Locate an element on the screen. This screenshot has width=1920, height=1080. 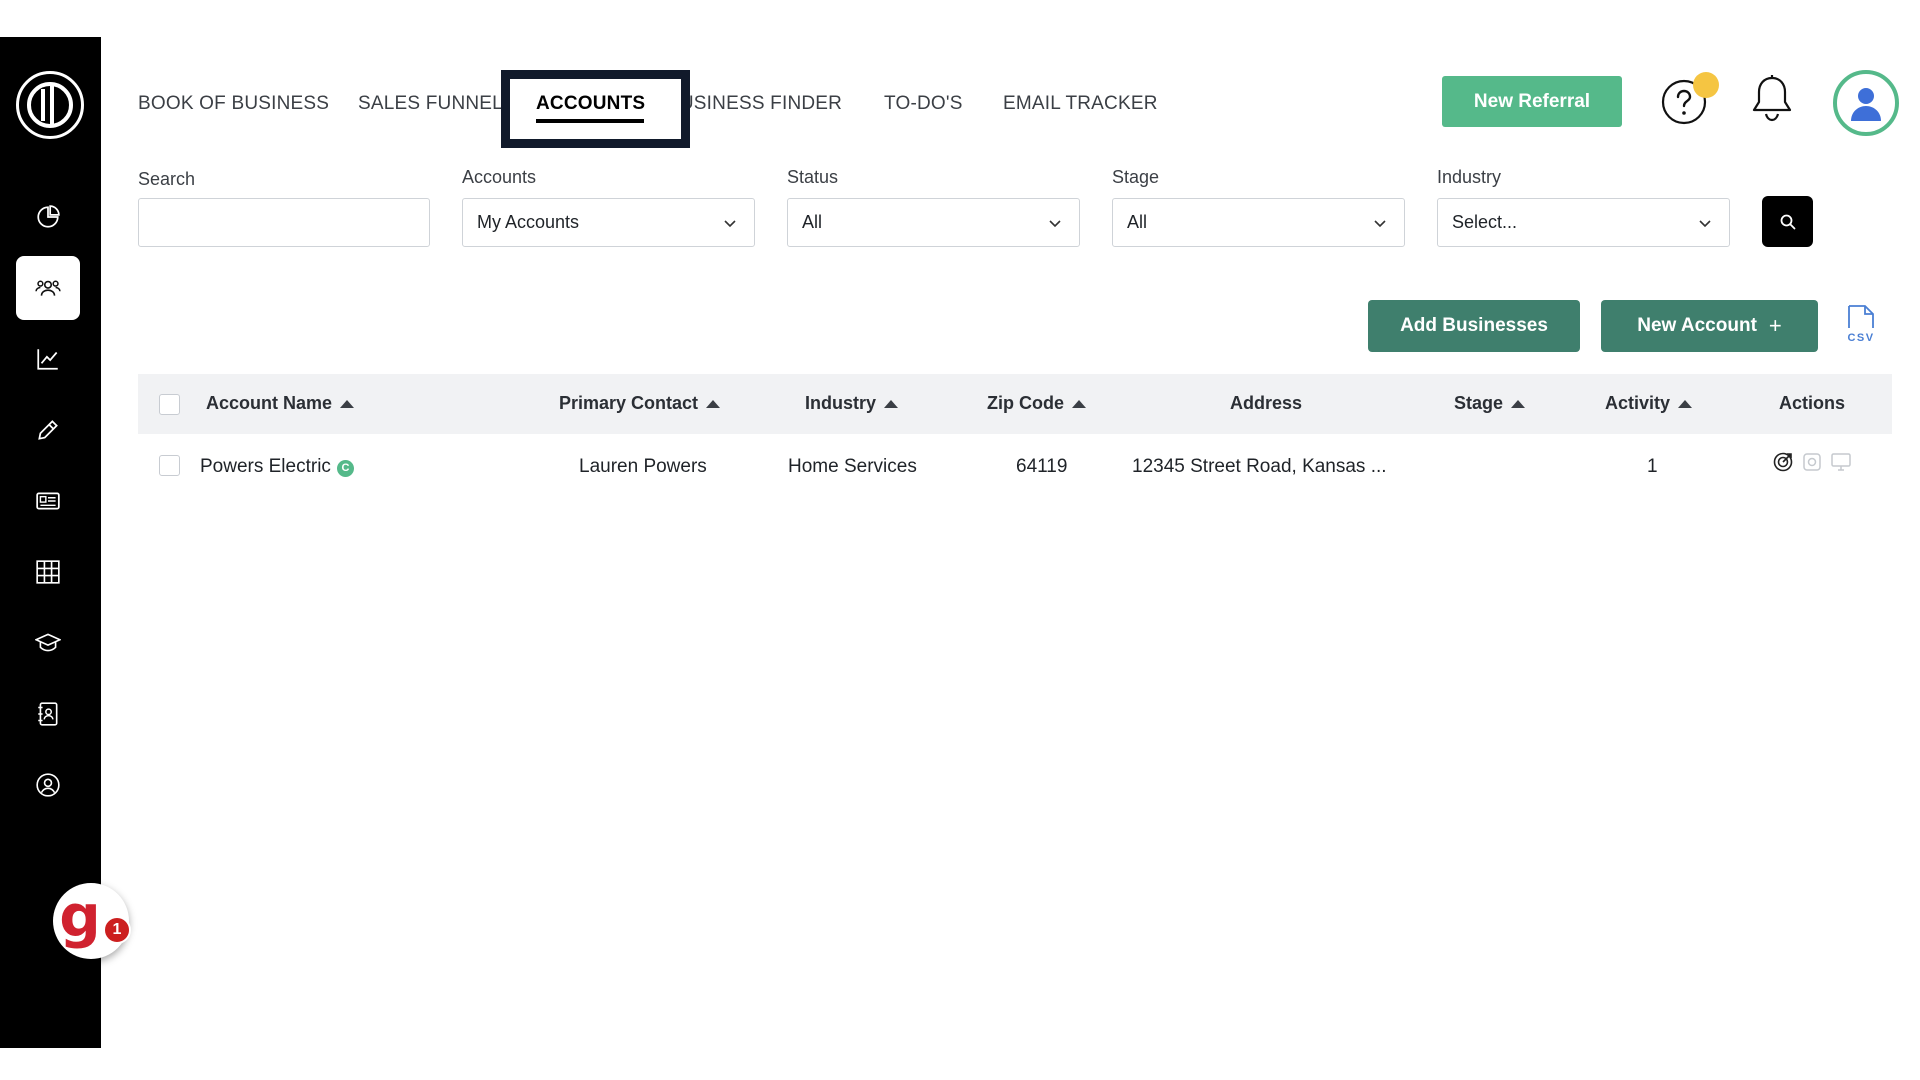
accounts-filter-select: My Accounts is located at coordinates (608, 222).